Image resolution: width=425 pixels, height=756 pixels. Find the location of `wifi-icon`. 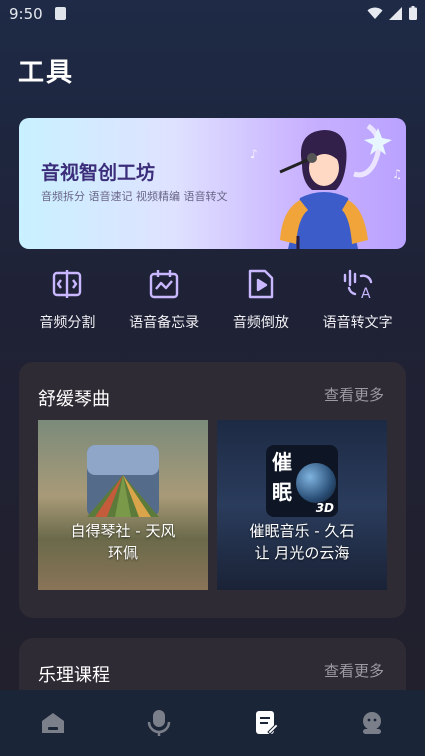

wifi-icon is located at coordinates (375, 13).